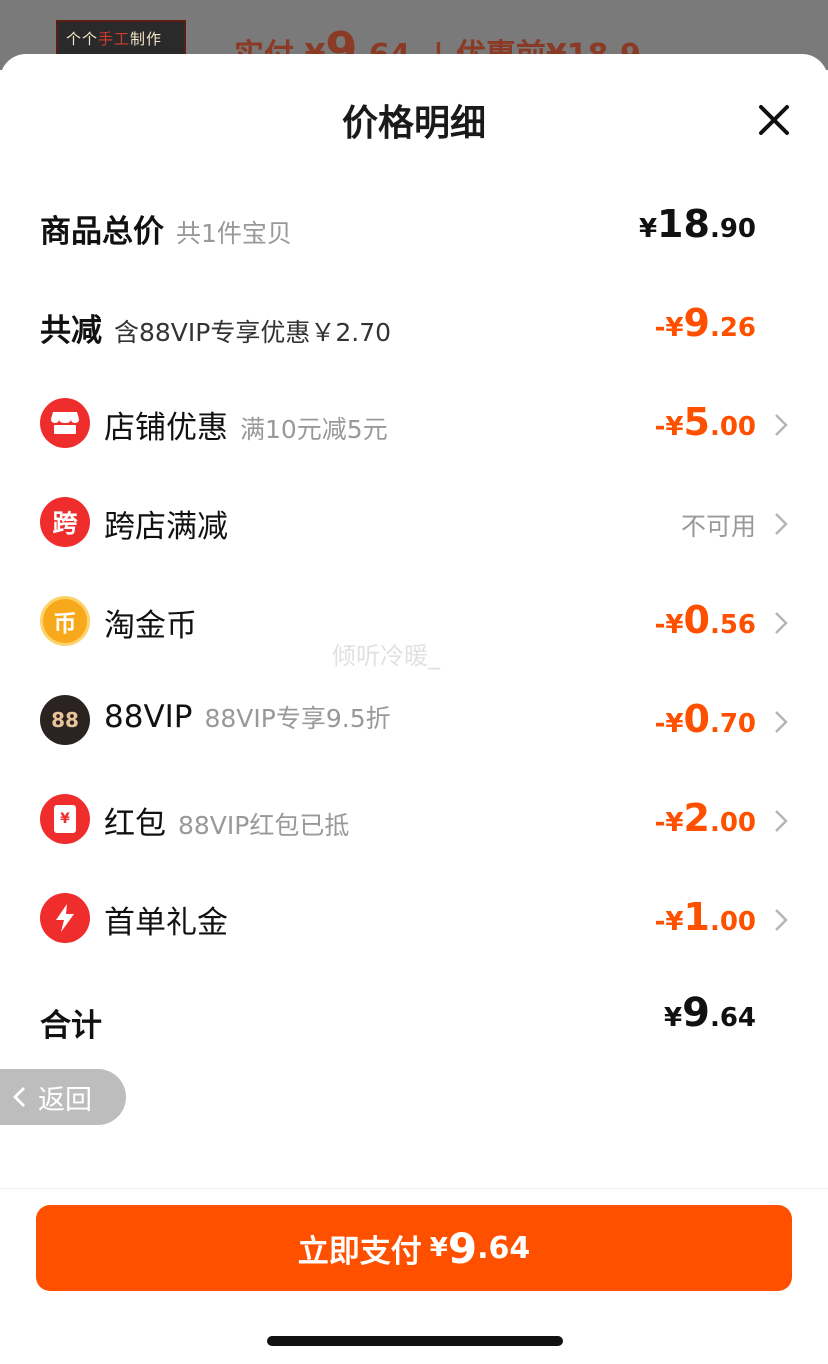 This screenshot has width=828, height=1364. I want to click on amount-integer: 18, so click(683, 224).